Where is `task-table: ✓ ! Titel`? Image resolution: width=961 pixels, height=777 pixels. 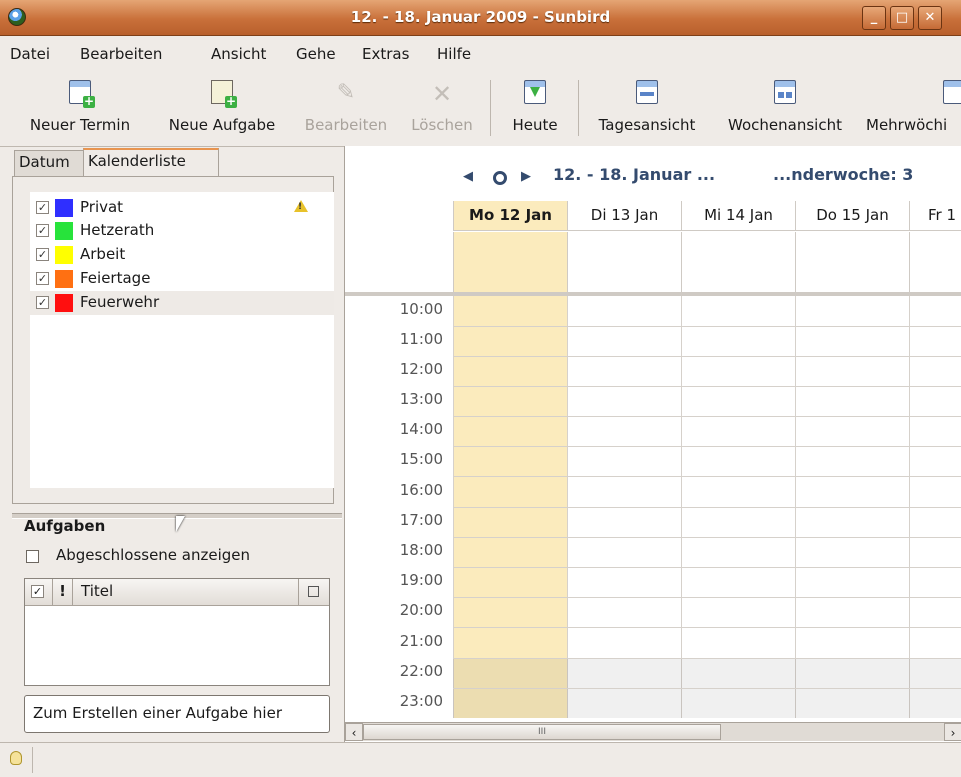 task-table: ✓ ! Titel is located at coordinates (177, 632).